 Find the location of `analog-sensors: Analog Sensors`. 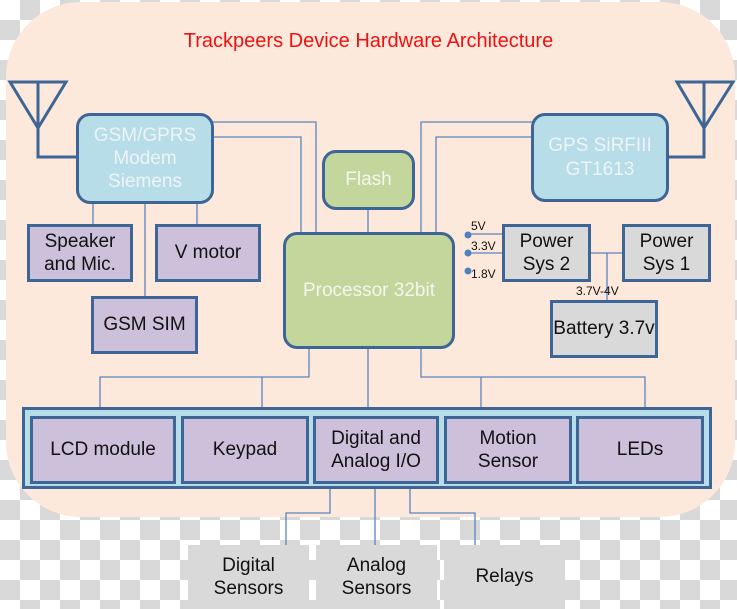

analog-sensors: Analog Sensors is located at coordinates (376, 577).